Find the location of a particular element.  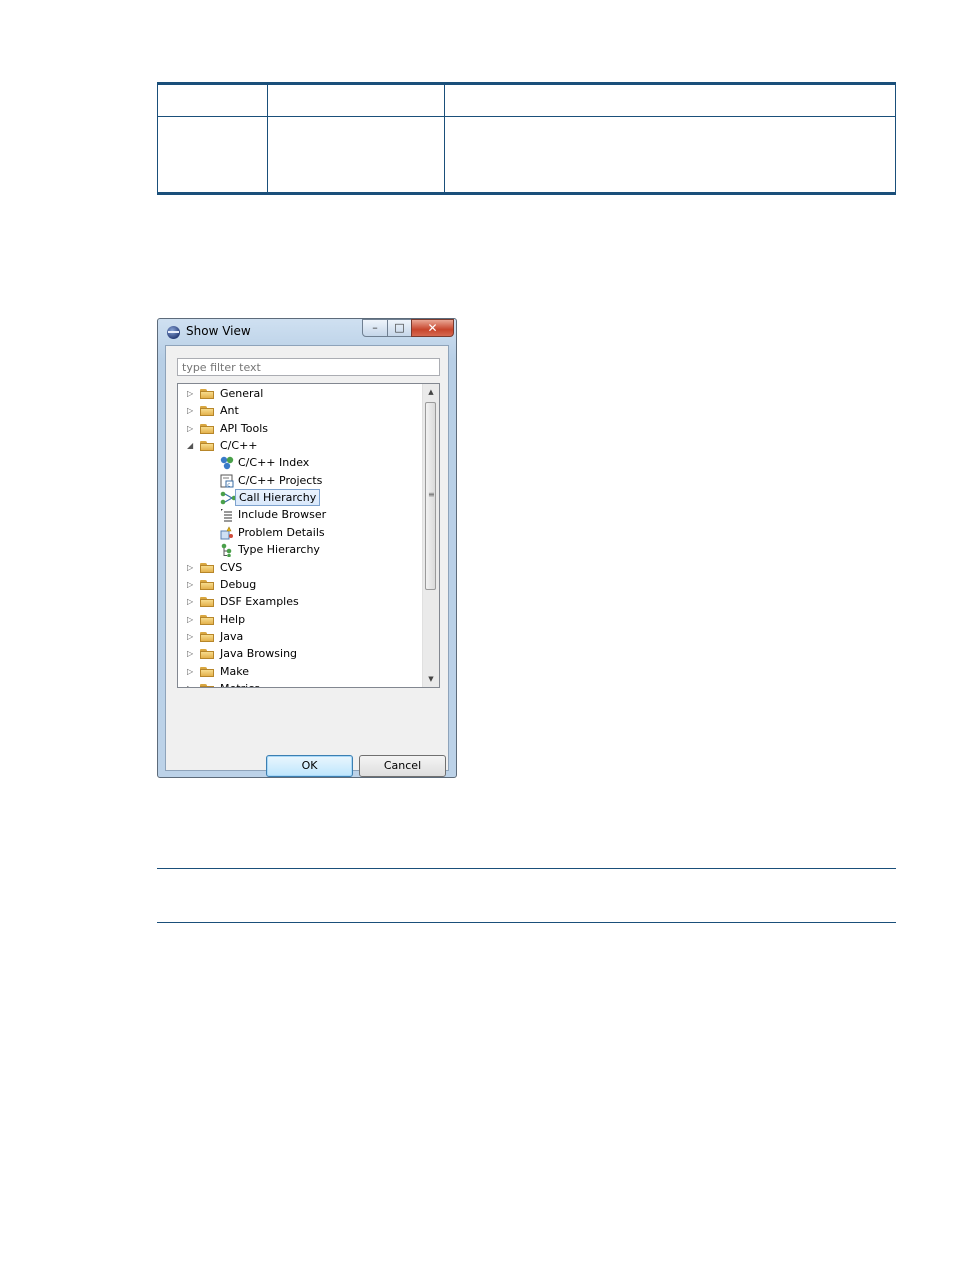

tree-item-label: Call Hierarchy is located at coordinates (278, 498).